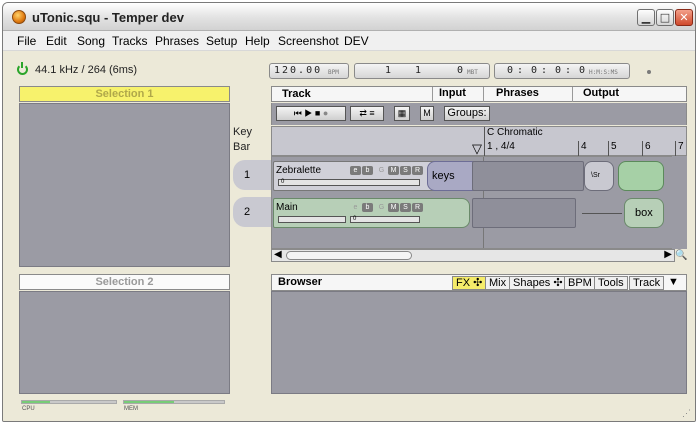 The image size is (699, 425). What do you see at coordinates (646, 17) in the screenshot?
I see `minimize-button: ▁` at bounding box center [646, 17].